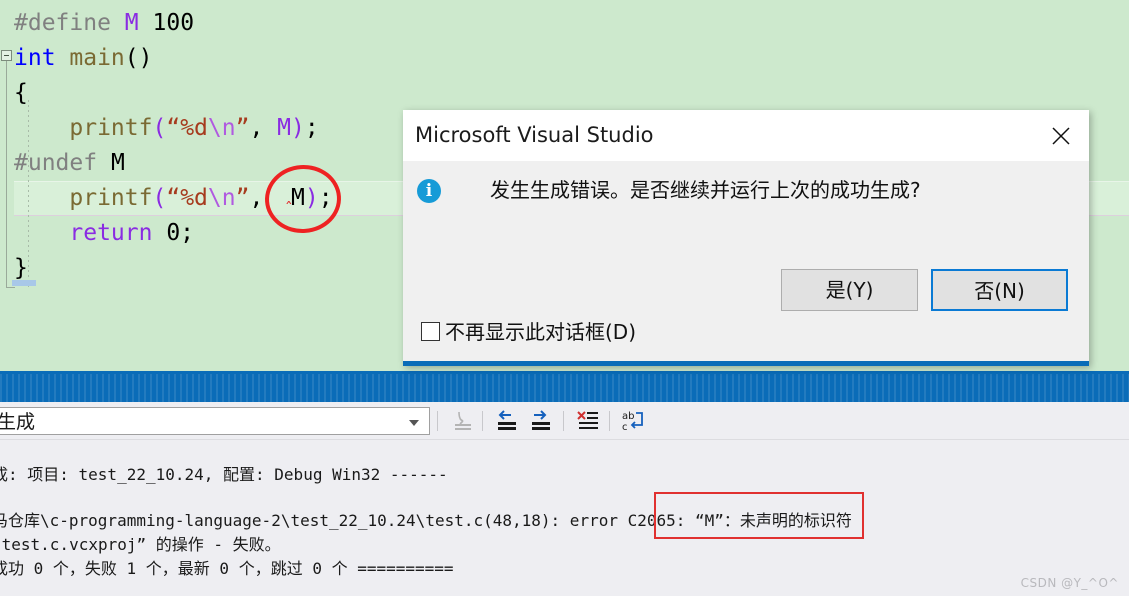 The image size is (1129, 596). I want to click on output-toolbar: 生成 ab c, so click(564, 421).